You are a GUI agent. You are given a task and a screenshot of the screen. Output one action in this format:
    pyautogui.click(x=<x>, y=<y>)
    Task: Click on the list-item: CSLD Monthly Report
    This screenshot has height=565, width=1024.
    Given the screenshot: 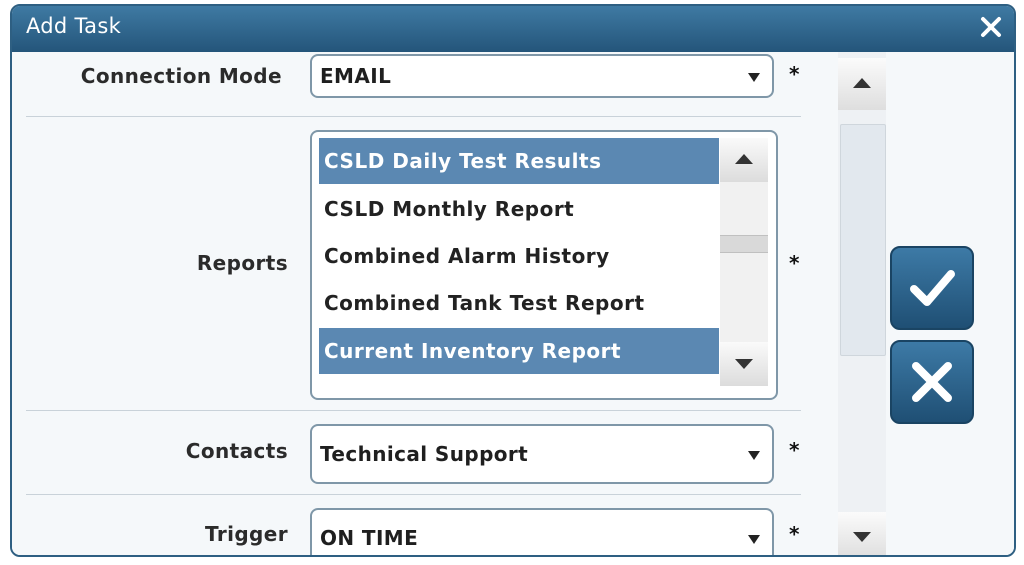 What is the action you would take?
    pyautogui.click(x=519, y=209)
    